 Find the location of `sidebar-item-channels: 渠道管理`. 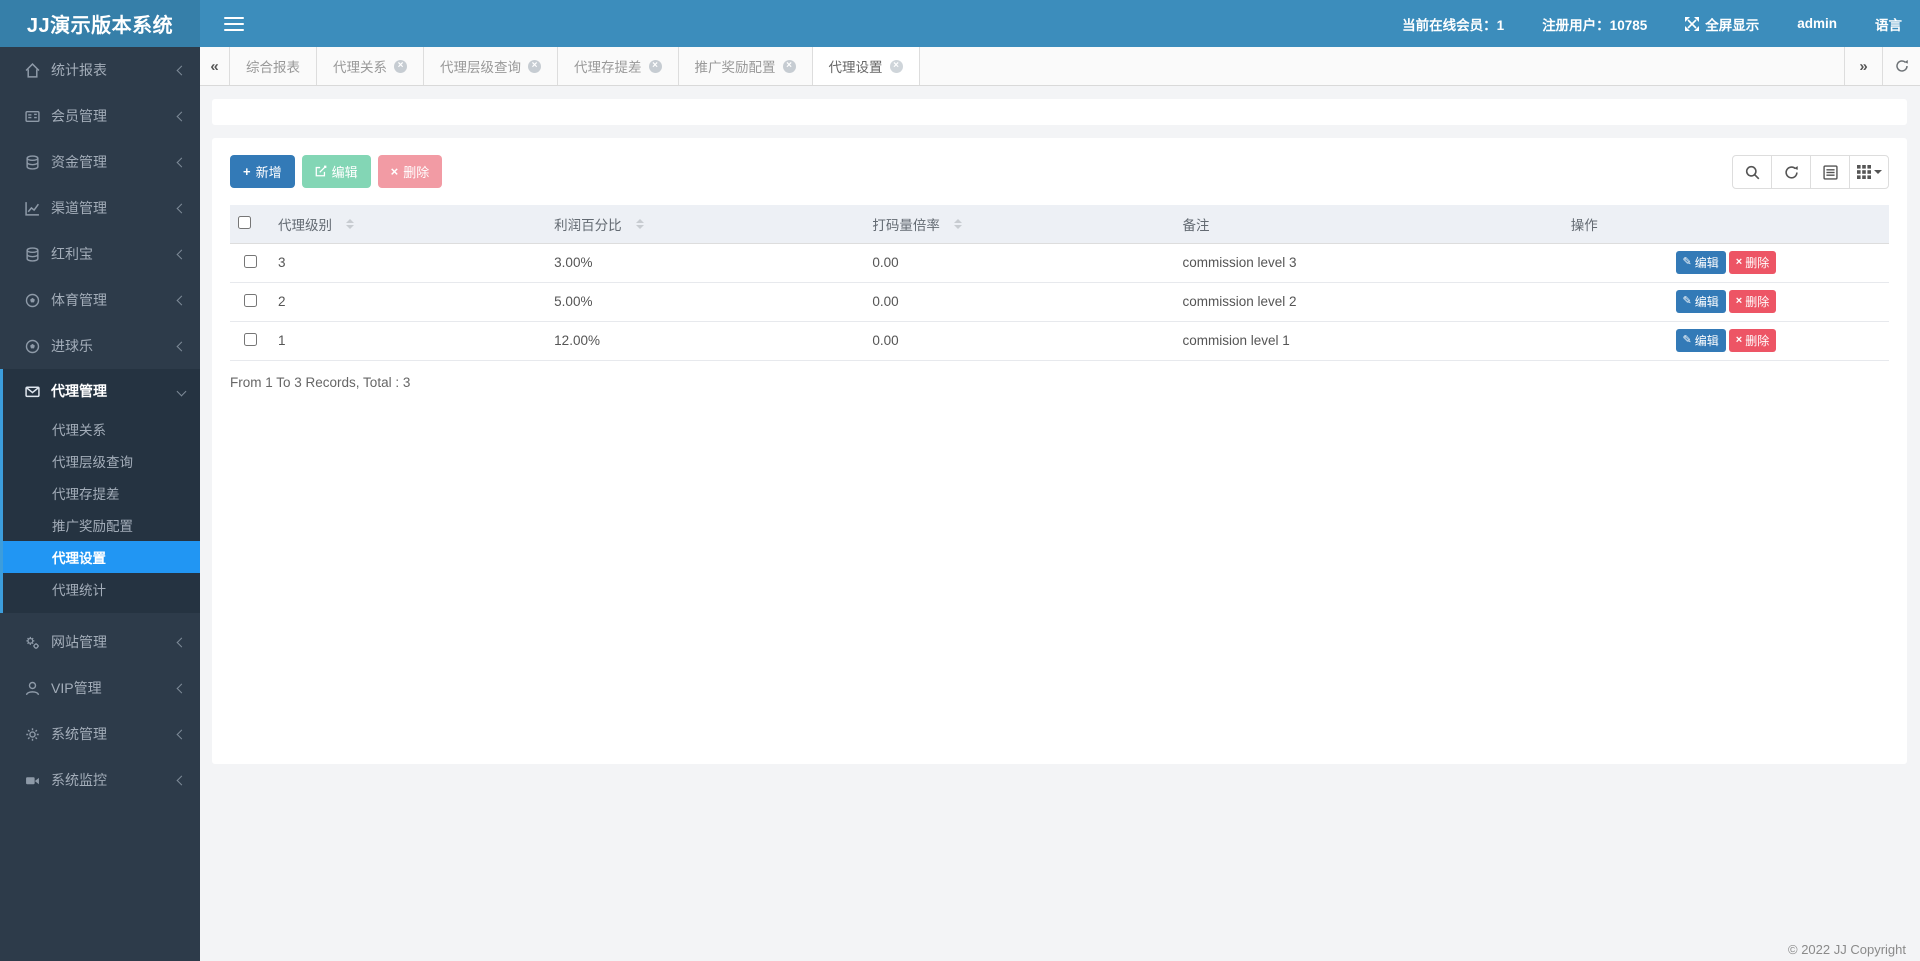

sidebar-item-channels: 渠道管理 is located at coordinates (100, 208).